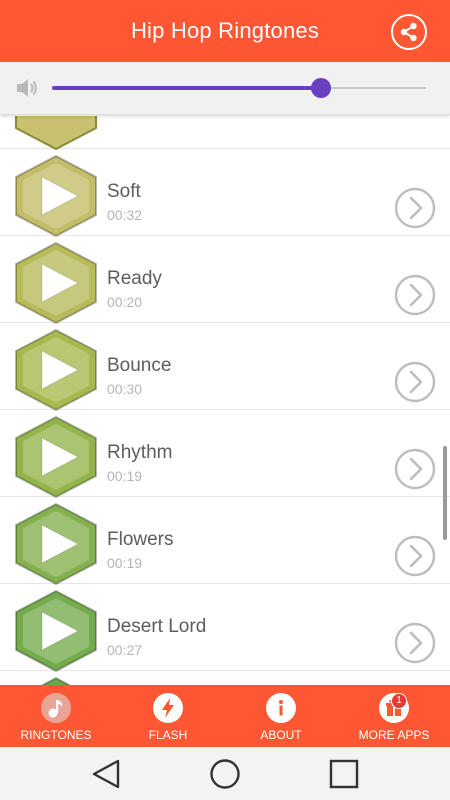 This screenshot has height=800, width=450. Describe the element at coordinates (187, 88) in the screenshot. I see `volume-slider-fill` at that location.